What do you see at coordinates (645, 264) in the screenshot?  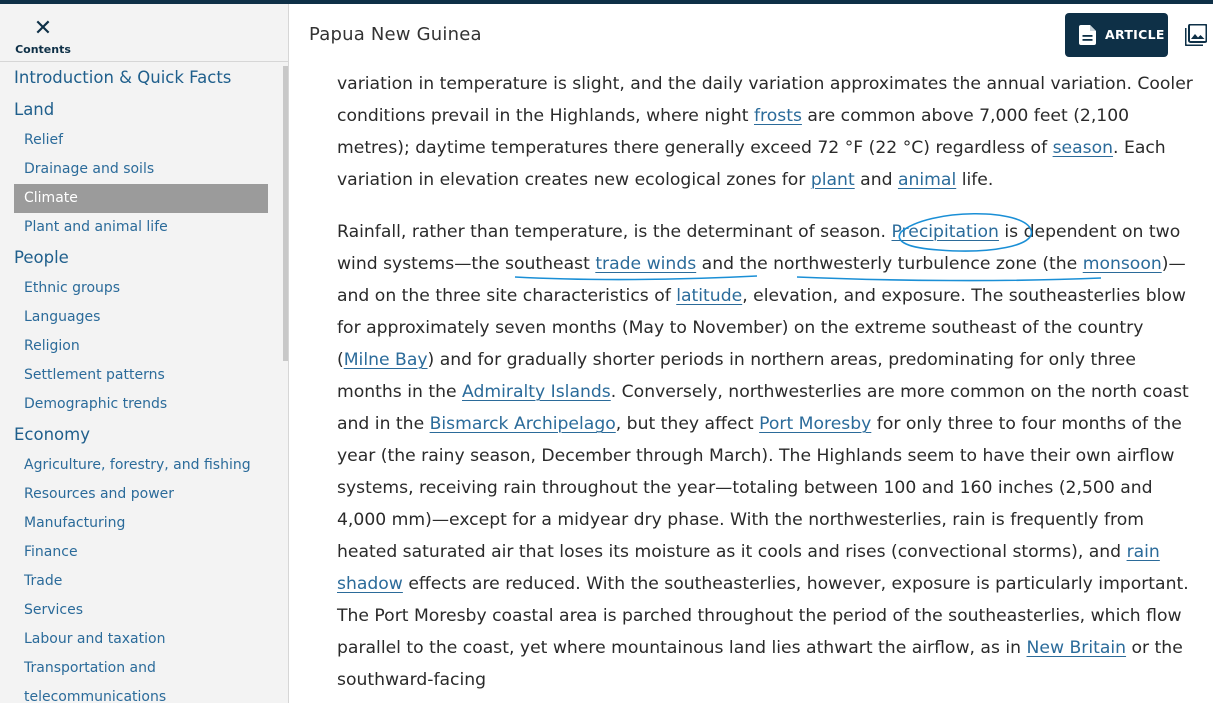 I see `link-trade-winds: trade winds` at bounding box center [645, 264].